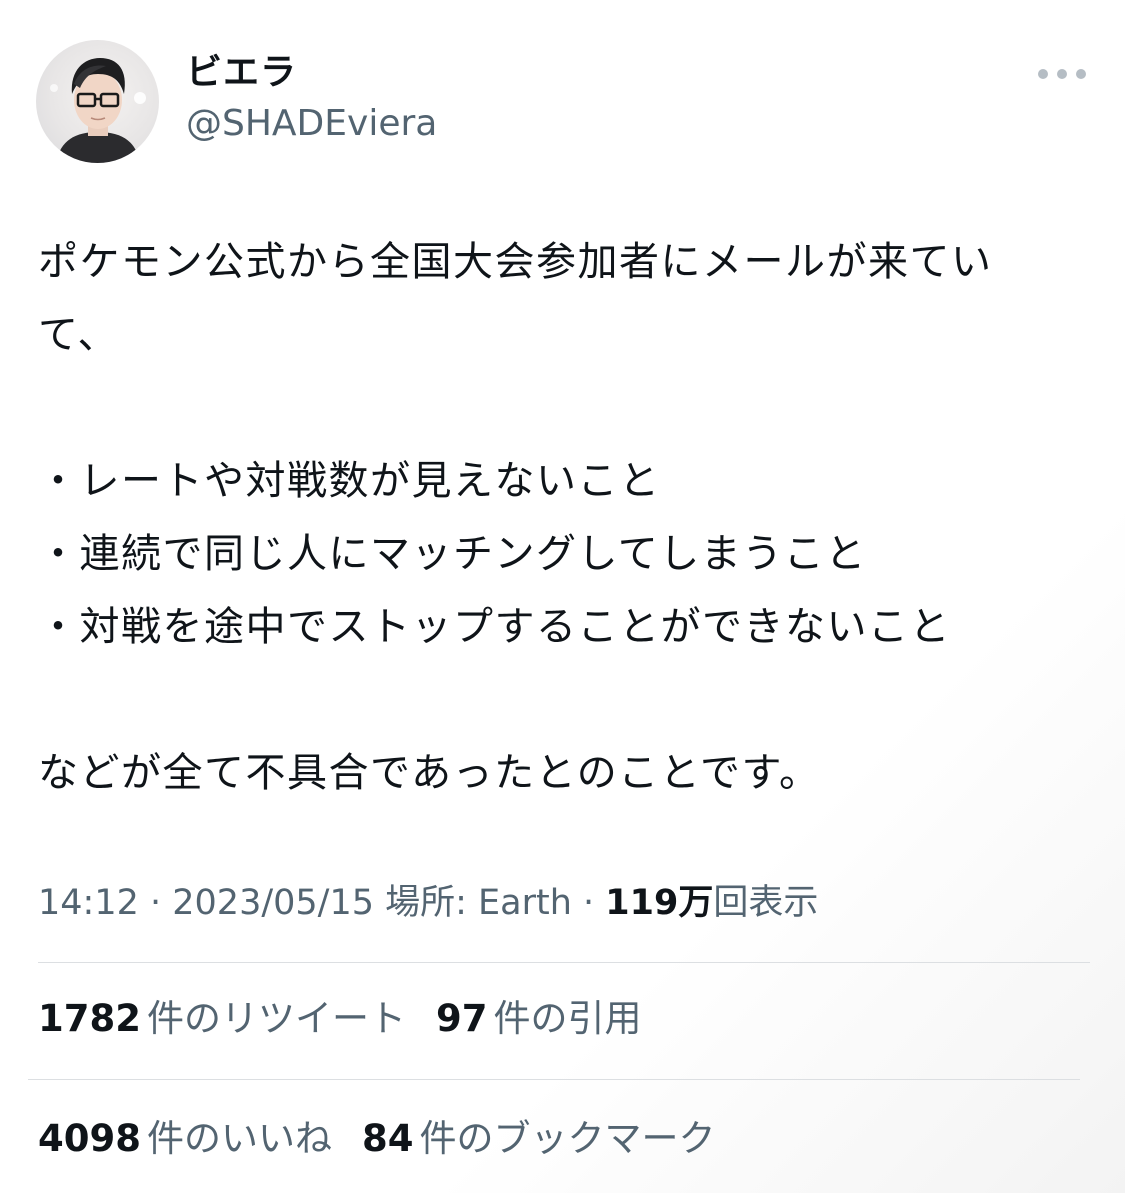  What do you see at coordinates (473, 903) in the screenshot?
I see `tweet-location: 場所: Earth` at bounding box center [473, 903].